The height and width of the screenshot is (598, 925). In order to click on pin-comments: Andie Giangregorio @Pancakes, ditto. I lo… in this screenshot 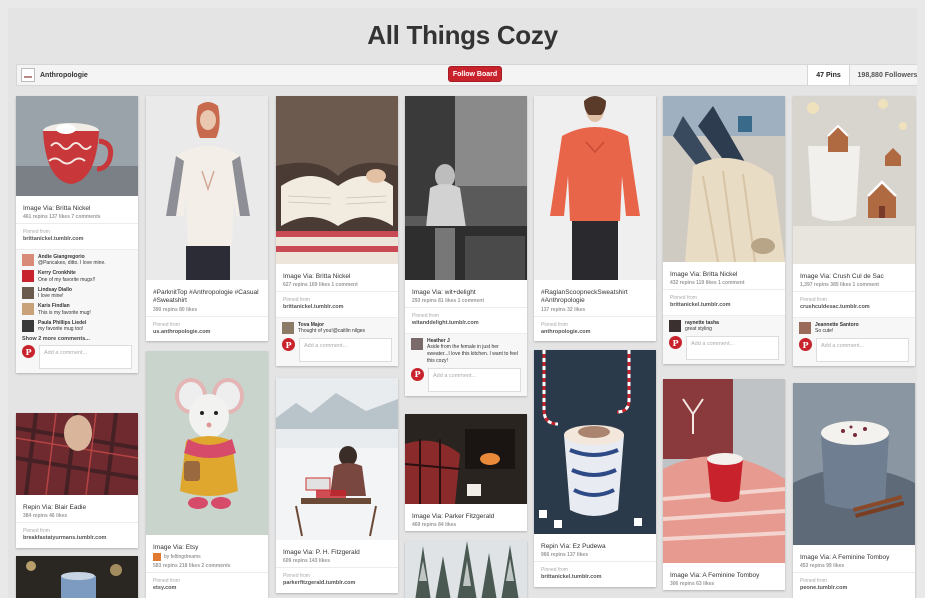, I will do `click(77, 311)`.